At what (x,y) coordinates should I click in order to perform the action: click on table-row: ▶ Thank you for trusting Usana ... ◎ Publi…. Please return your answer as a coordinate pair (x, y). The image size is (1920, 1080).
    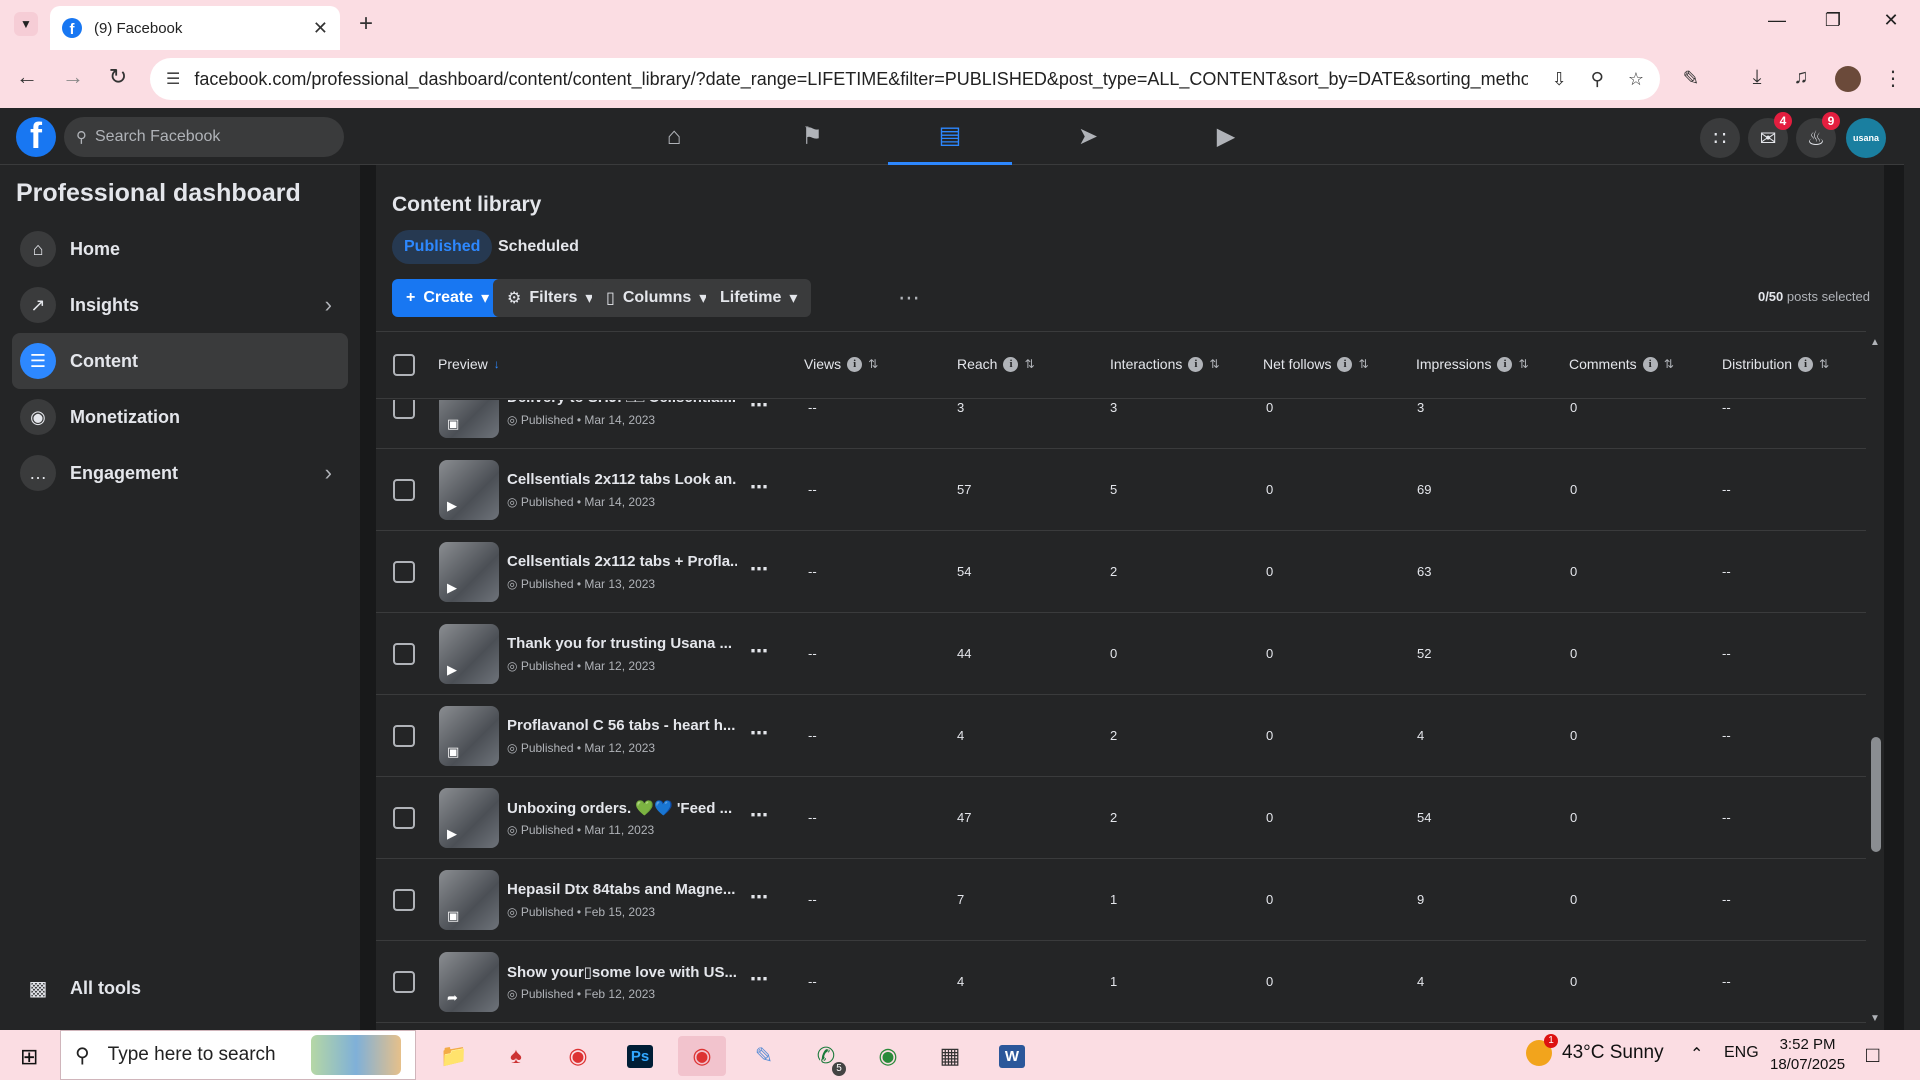
    Looking at the image, I should click on (1121, 654).